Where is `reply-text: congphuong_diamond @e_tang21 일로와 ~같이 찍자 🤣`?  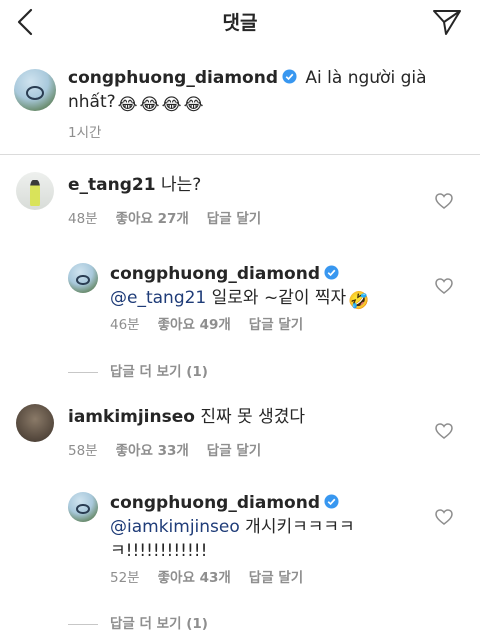
reply-text: congphuong_diamond @e_tang21 일로와 ~같이 찍자 🤣 is located at coordinates (285, 286).